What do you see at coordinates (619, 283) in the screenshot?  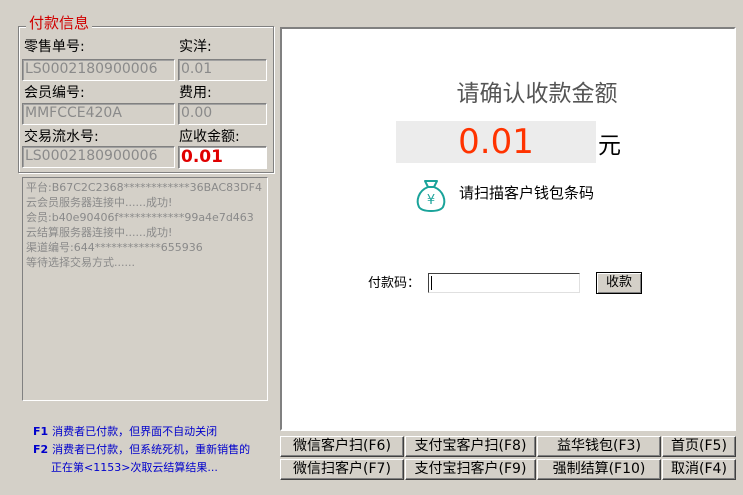 I see `collect-button: 收款` at bounding box center [619, 283].